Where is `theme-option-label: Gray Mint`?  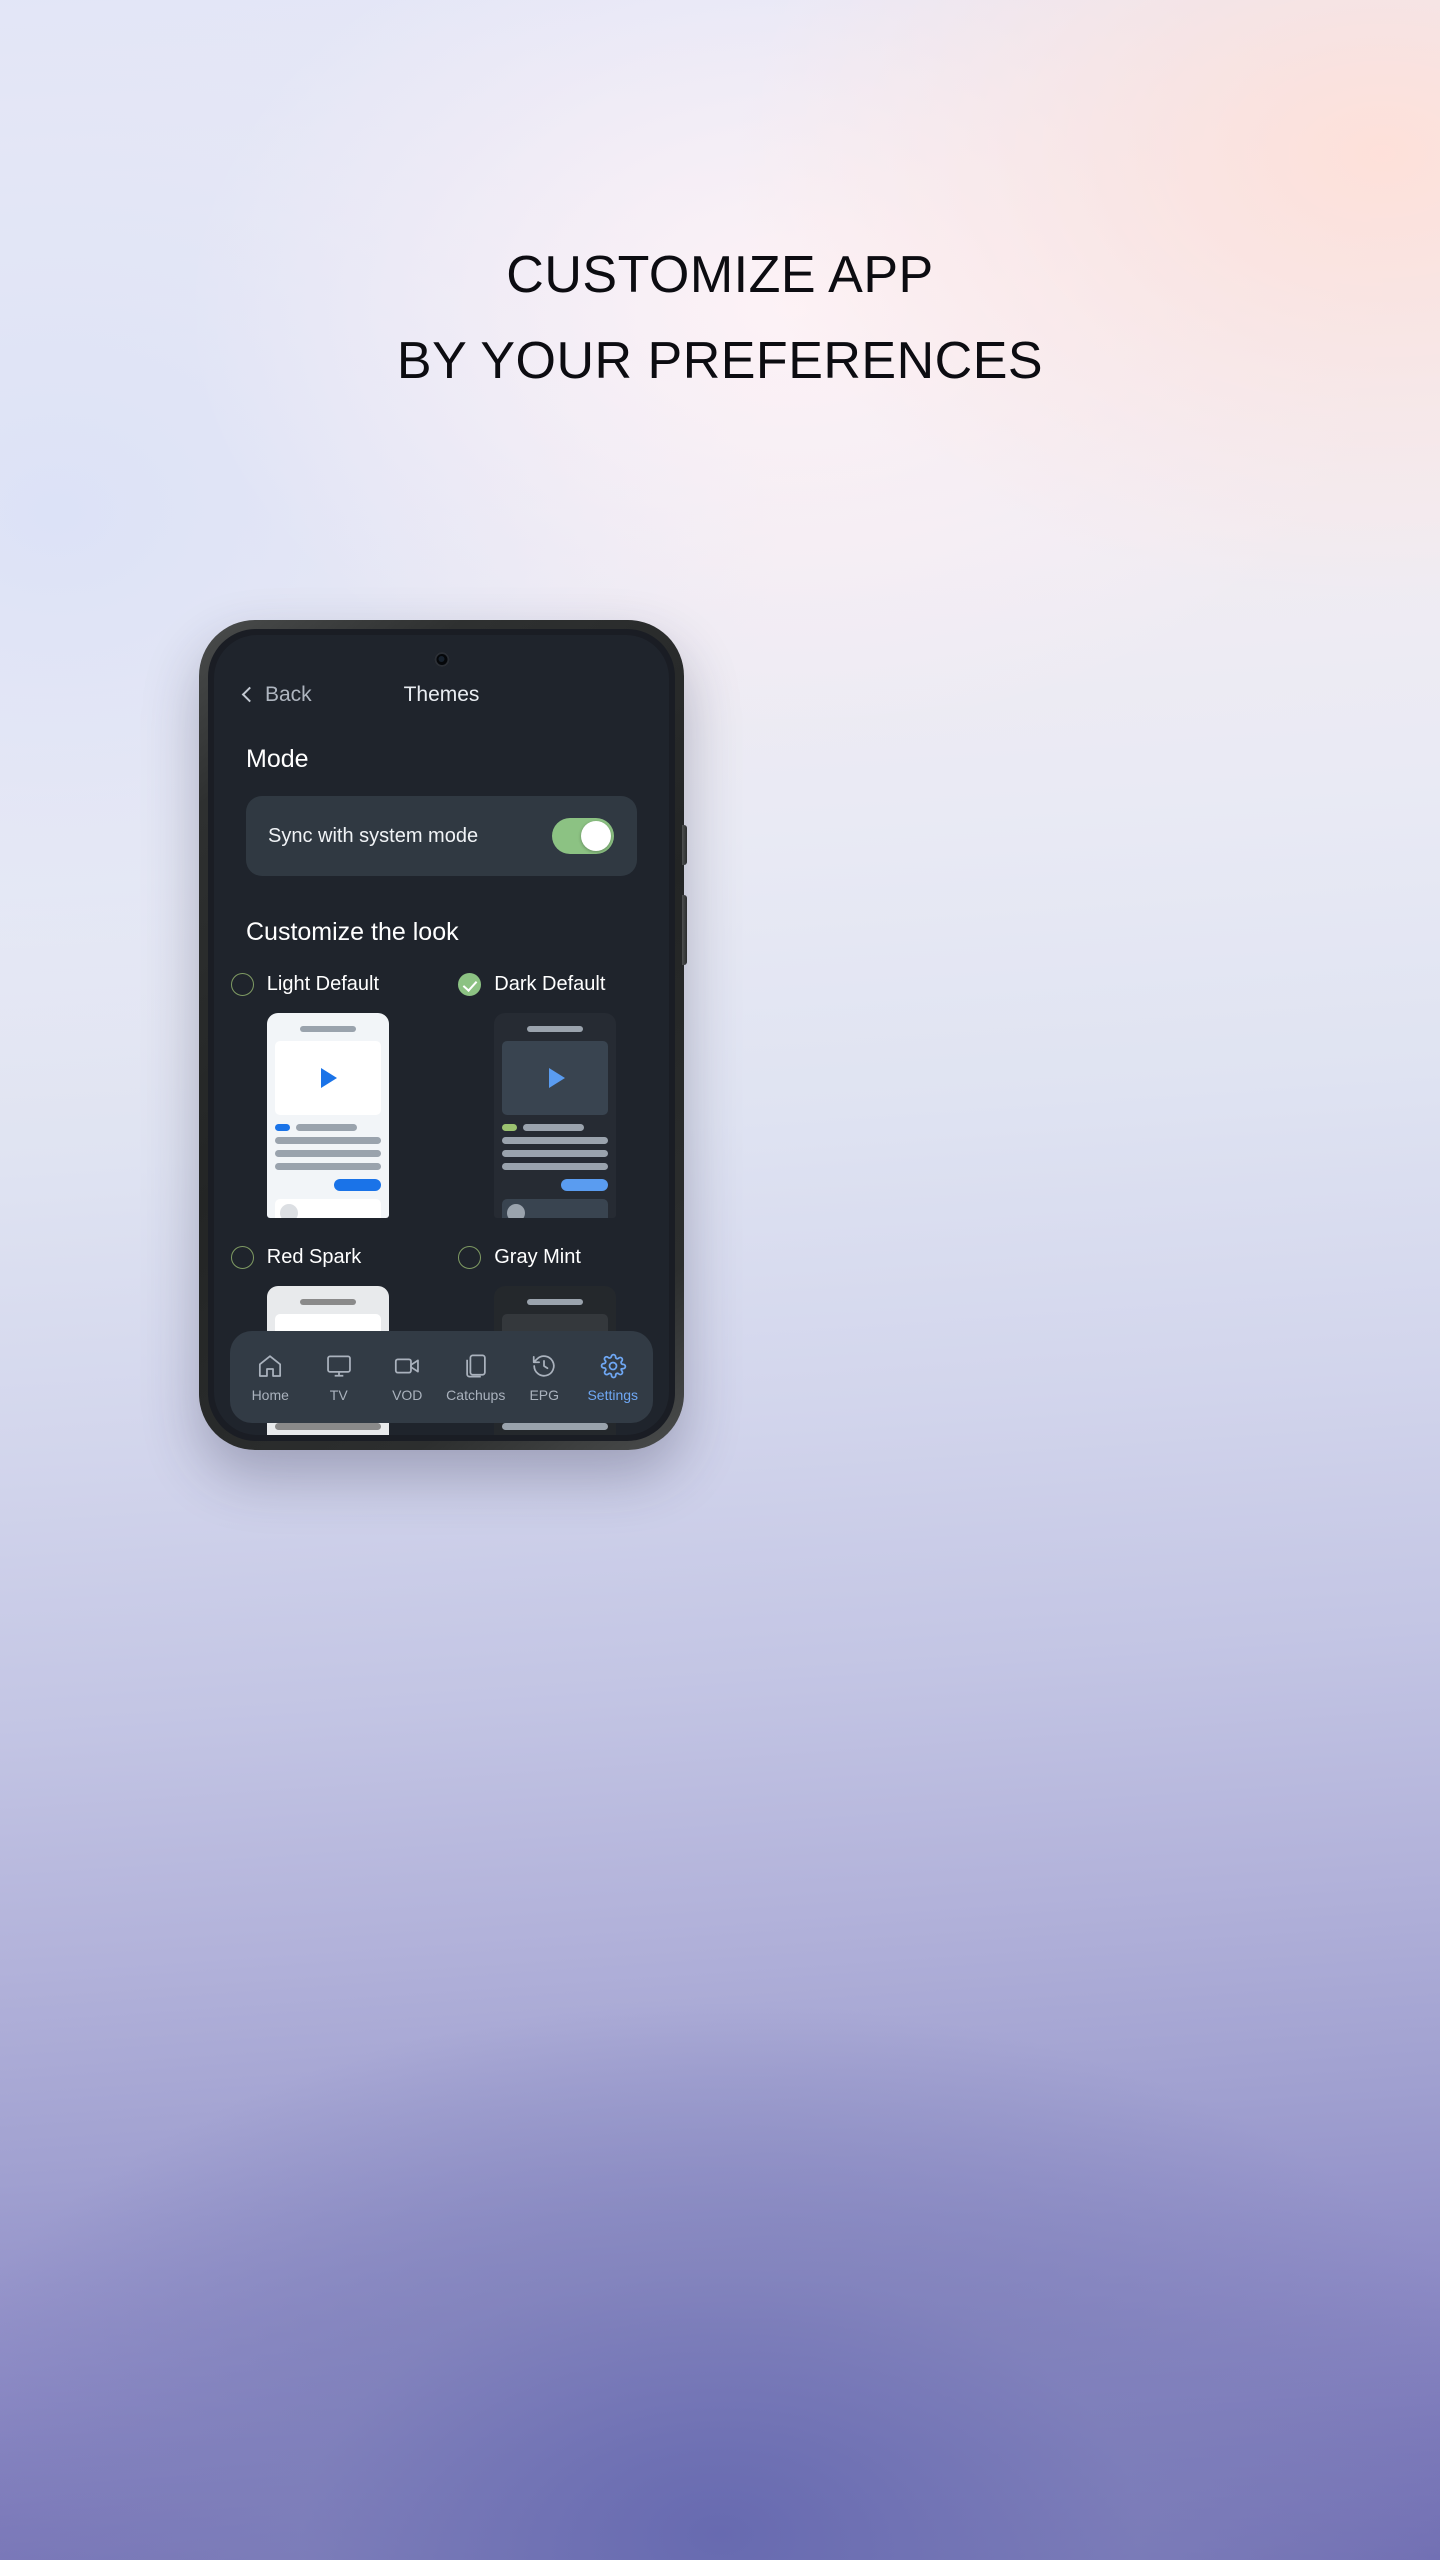
theme-option-label: Gray Mint is located at coordinates (537, 1257).